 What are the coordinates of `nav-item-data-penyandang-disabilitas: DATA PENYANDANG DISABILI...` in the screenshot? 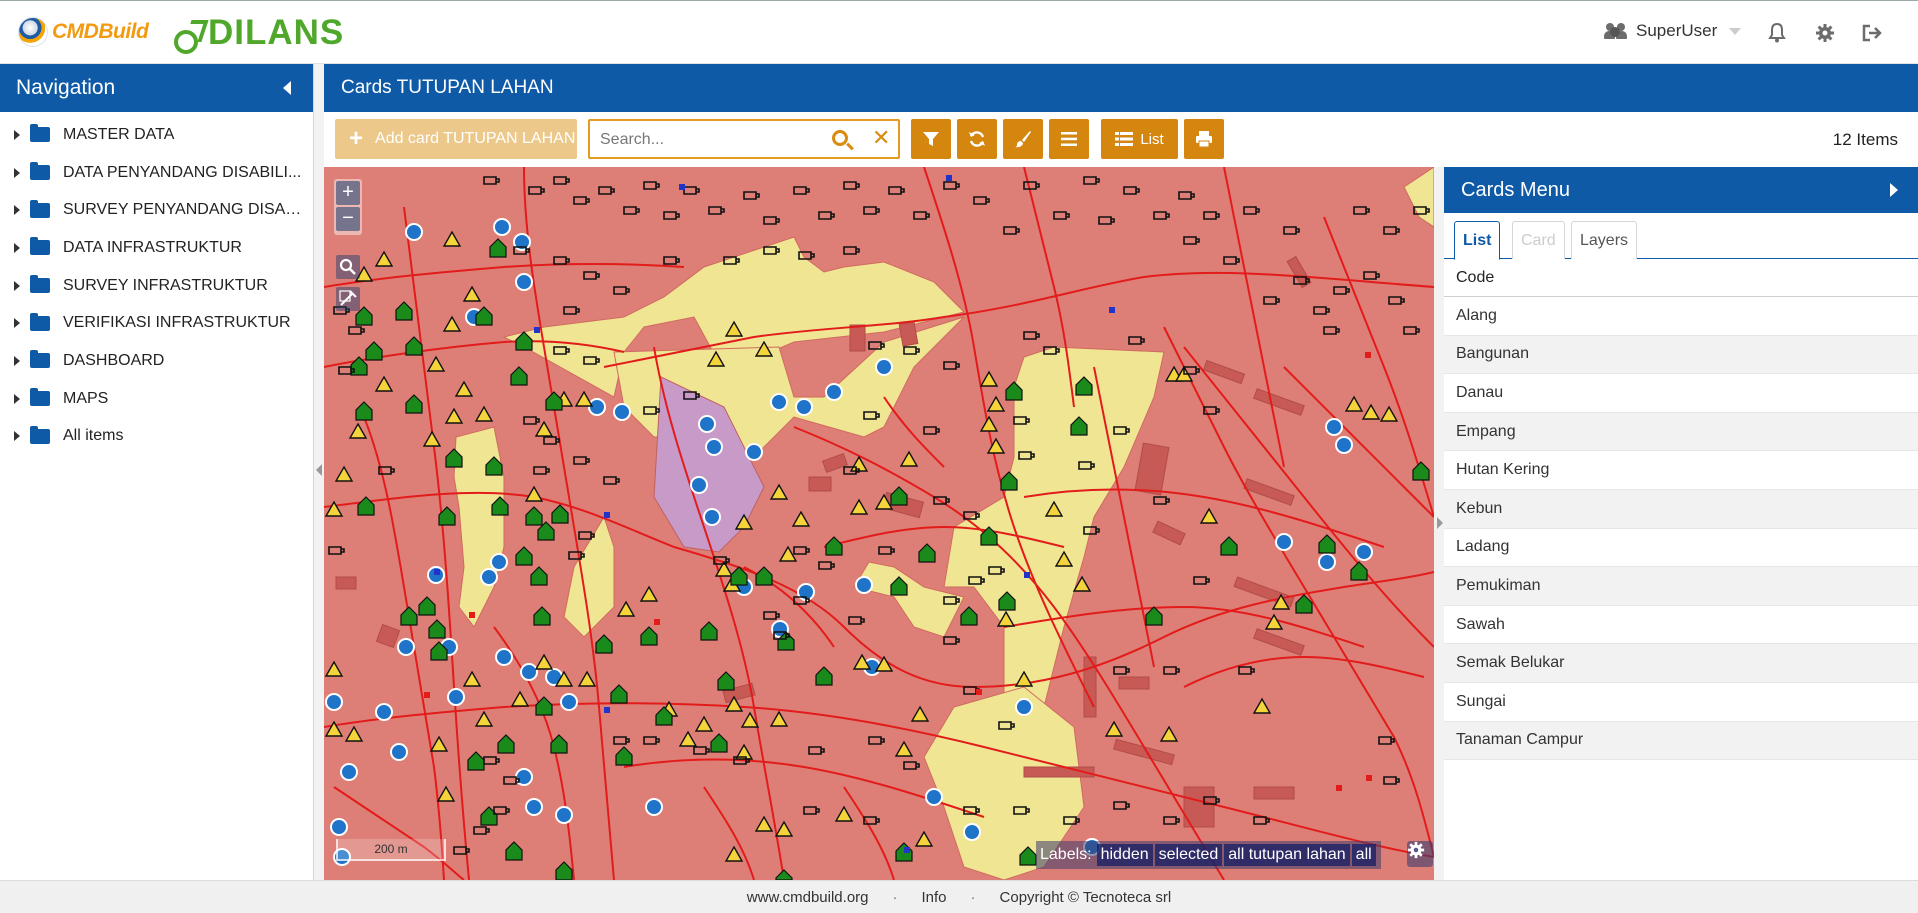 It's located at (156, 173).